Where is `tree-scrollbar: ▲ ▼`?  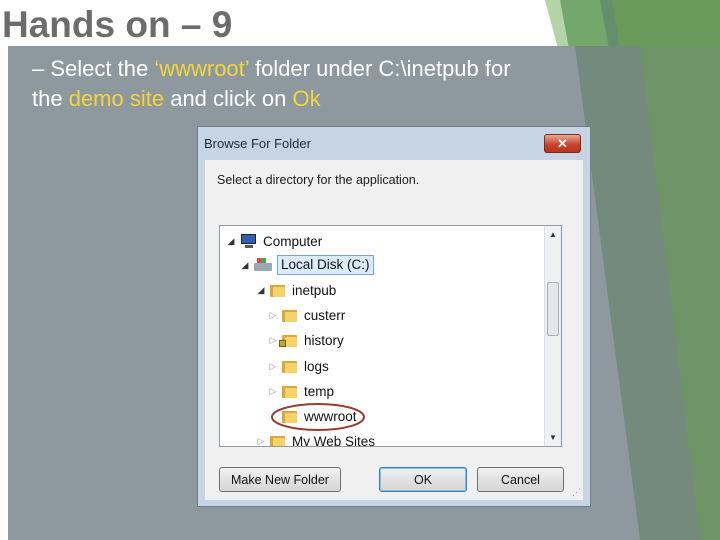 tree-scrollbar: ▲ ▼ is located at coordinates (552, 336).